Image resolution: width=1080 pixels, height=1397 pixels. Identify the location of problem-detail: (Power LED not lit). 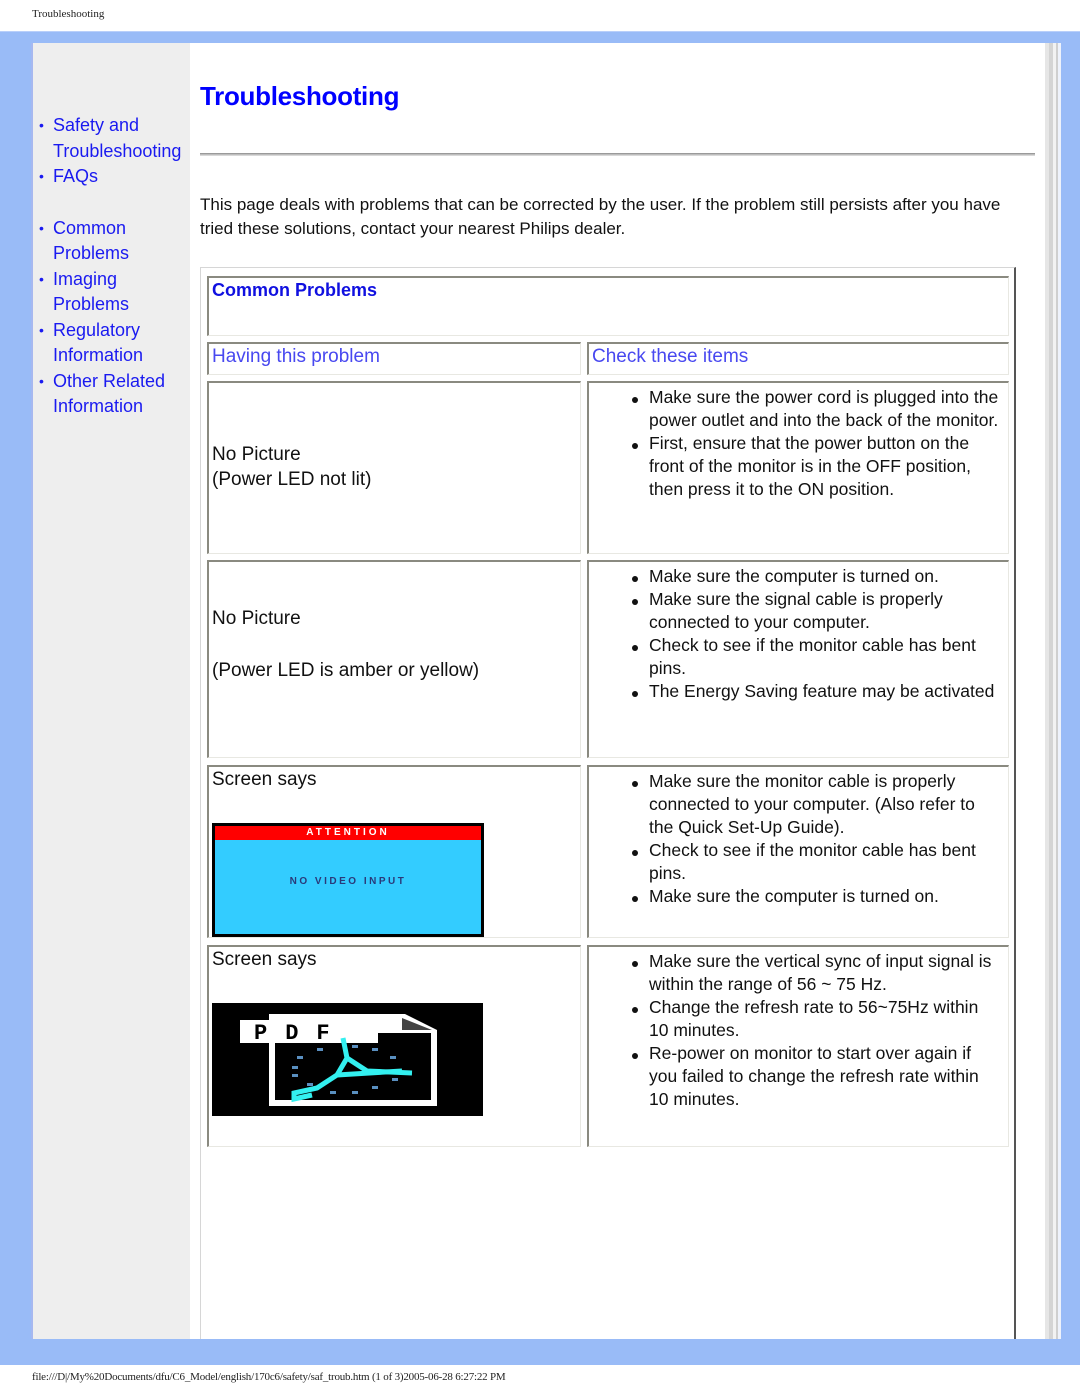
(292, 479).